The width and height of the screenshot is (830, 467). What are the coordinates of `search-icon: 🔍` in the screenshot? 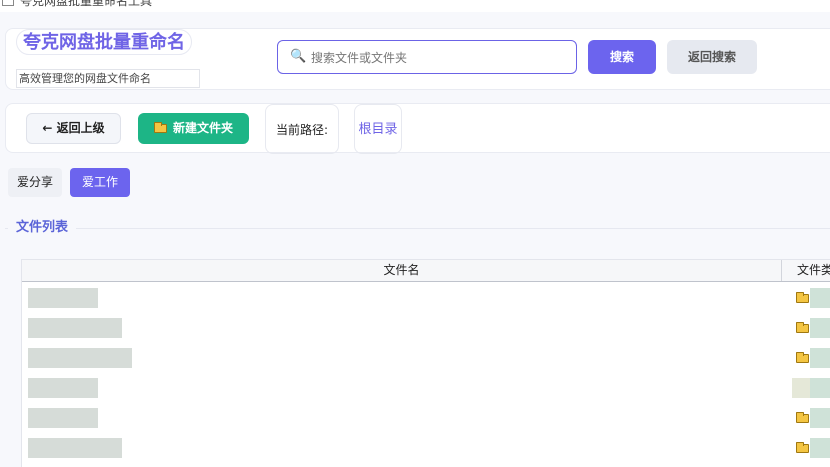 It's located at (298, 56).